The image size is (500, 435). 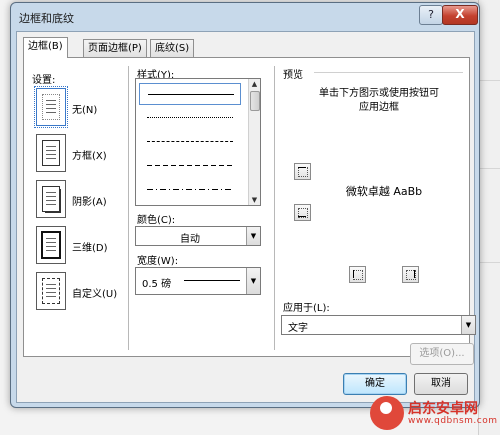 I want to click on style-option-solid, so click(x=190, y=94).